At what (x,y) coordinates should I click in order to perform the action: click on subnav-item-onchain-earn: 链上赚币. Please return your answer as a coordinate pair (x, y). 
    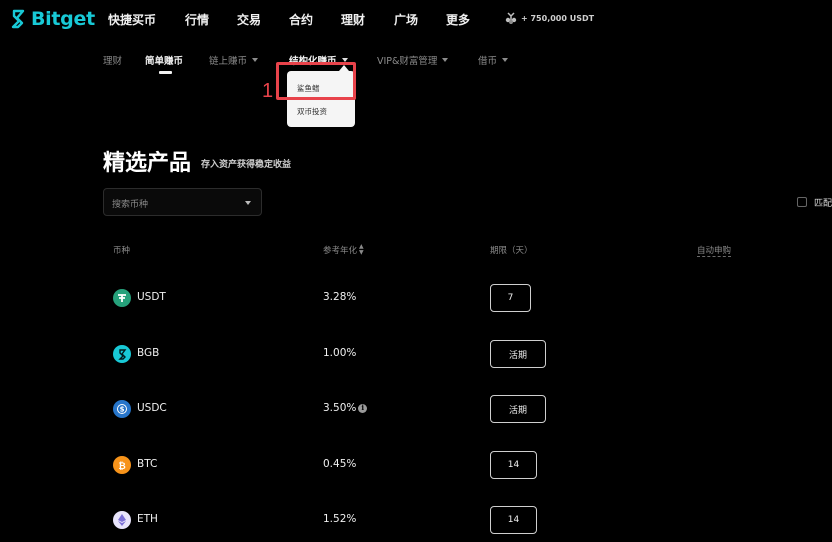
    Looking at the image, I should click on (234, 60).